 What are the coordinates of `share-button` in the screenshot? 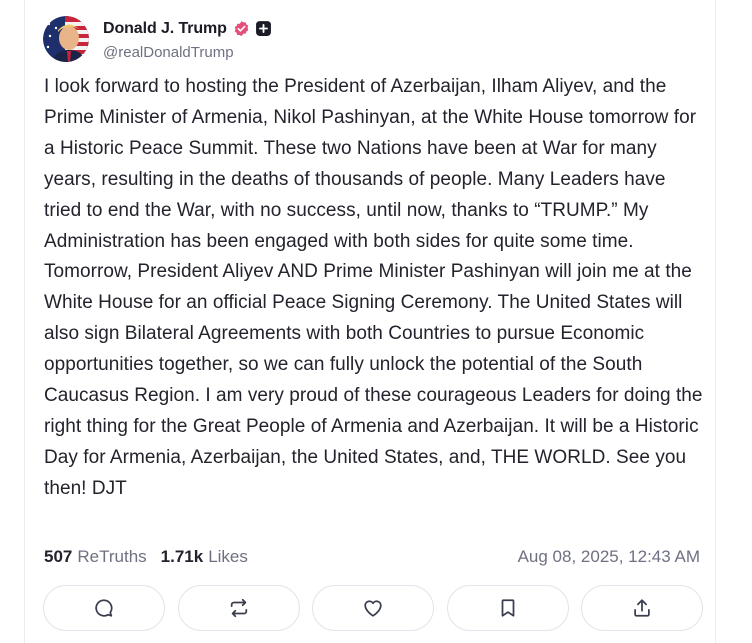 It's located at (642, 608).